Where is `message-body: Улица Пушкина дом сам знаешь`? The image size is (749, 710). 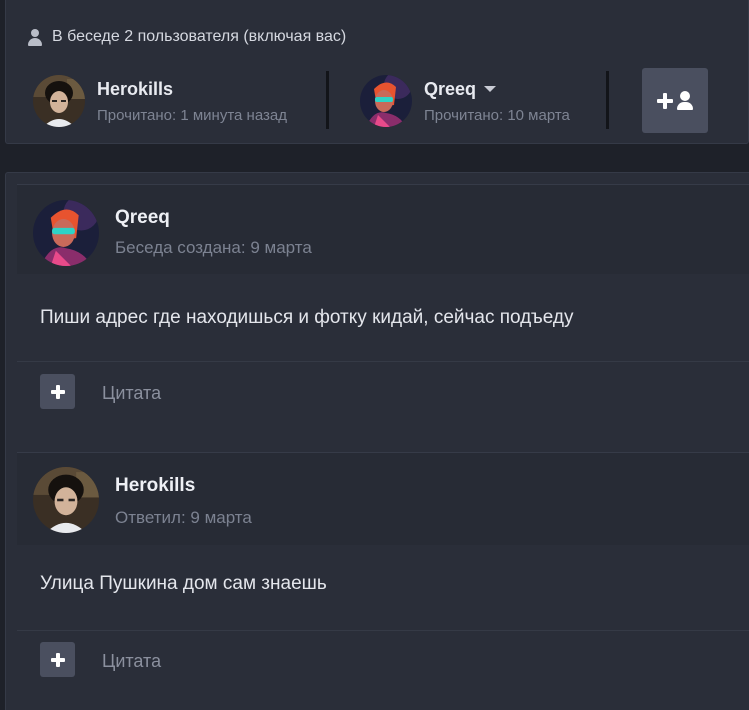
message-body: Улица Пушкина дом сам знаешь is located at coordinates (183, 583).